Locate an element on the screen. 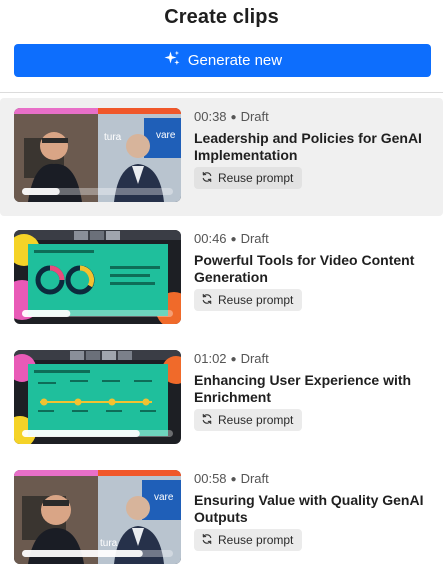 This screenshot has width=443, height=565. divider is located at coordinates (221, 92).